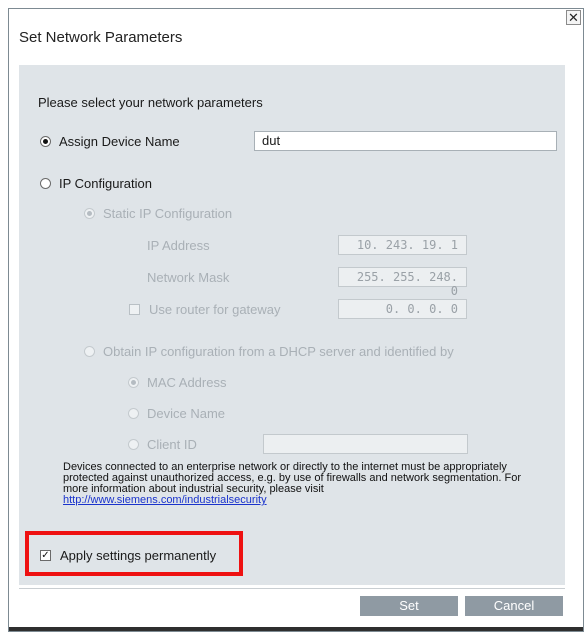 The width and height of the screenshot is (588, 635). Describe the element at coordinates (133, 413) in the screenshot. I see `device-name-radio` at that location.